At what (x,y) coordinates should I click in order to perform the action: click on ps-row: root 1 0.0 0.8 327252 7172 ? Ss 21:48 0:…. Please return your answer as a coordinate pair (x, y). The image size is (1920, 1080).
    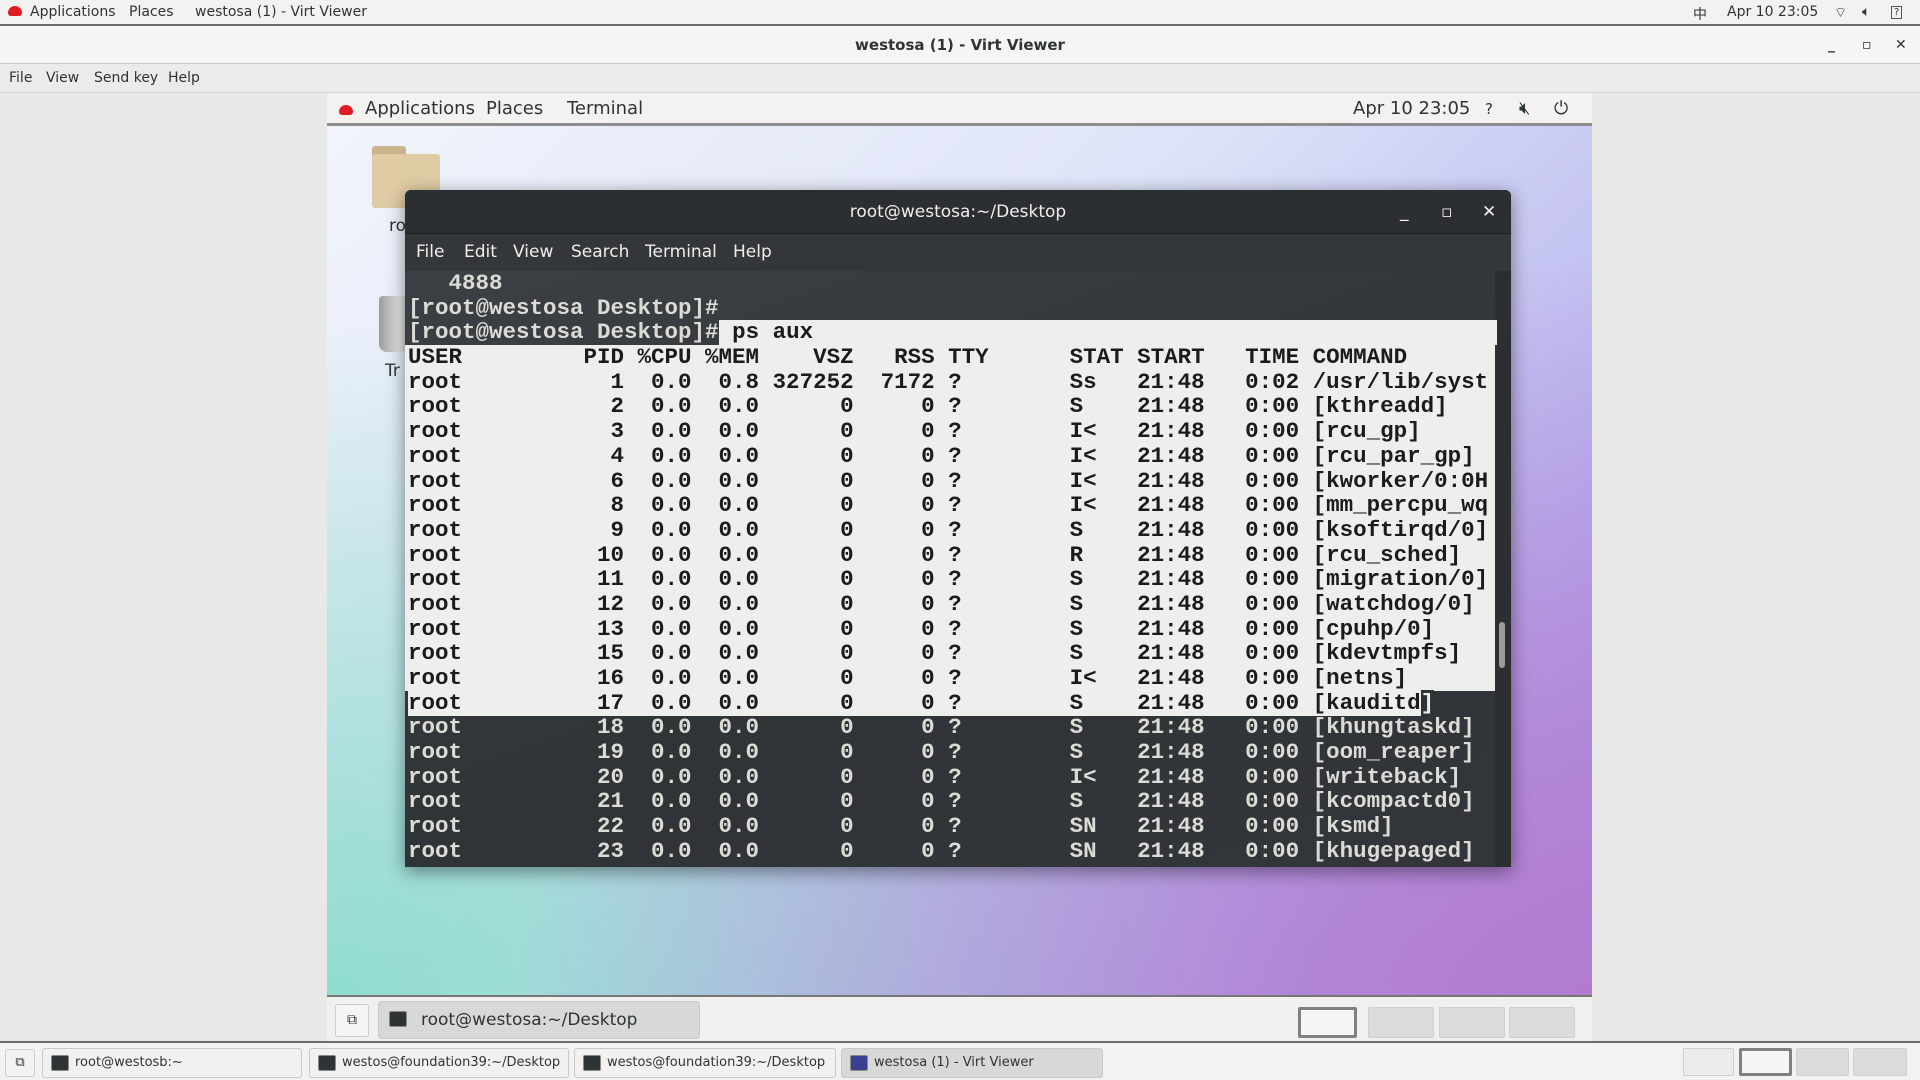
    Looking at the image, I should click on (950, 382).